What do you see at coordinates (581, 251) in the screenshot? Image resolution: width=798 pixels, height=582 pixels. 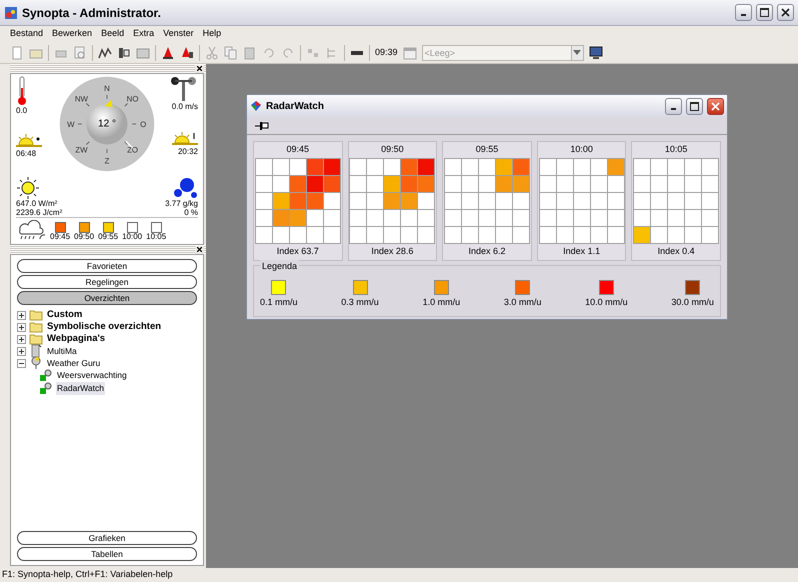 I see `radar-index: Index 1.1` at bounding box center [581, 251].